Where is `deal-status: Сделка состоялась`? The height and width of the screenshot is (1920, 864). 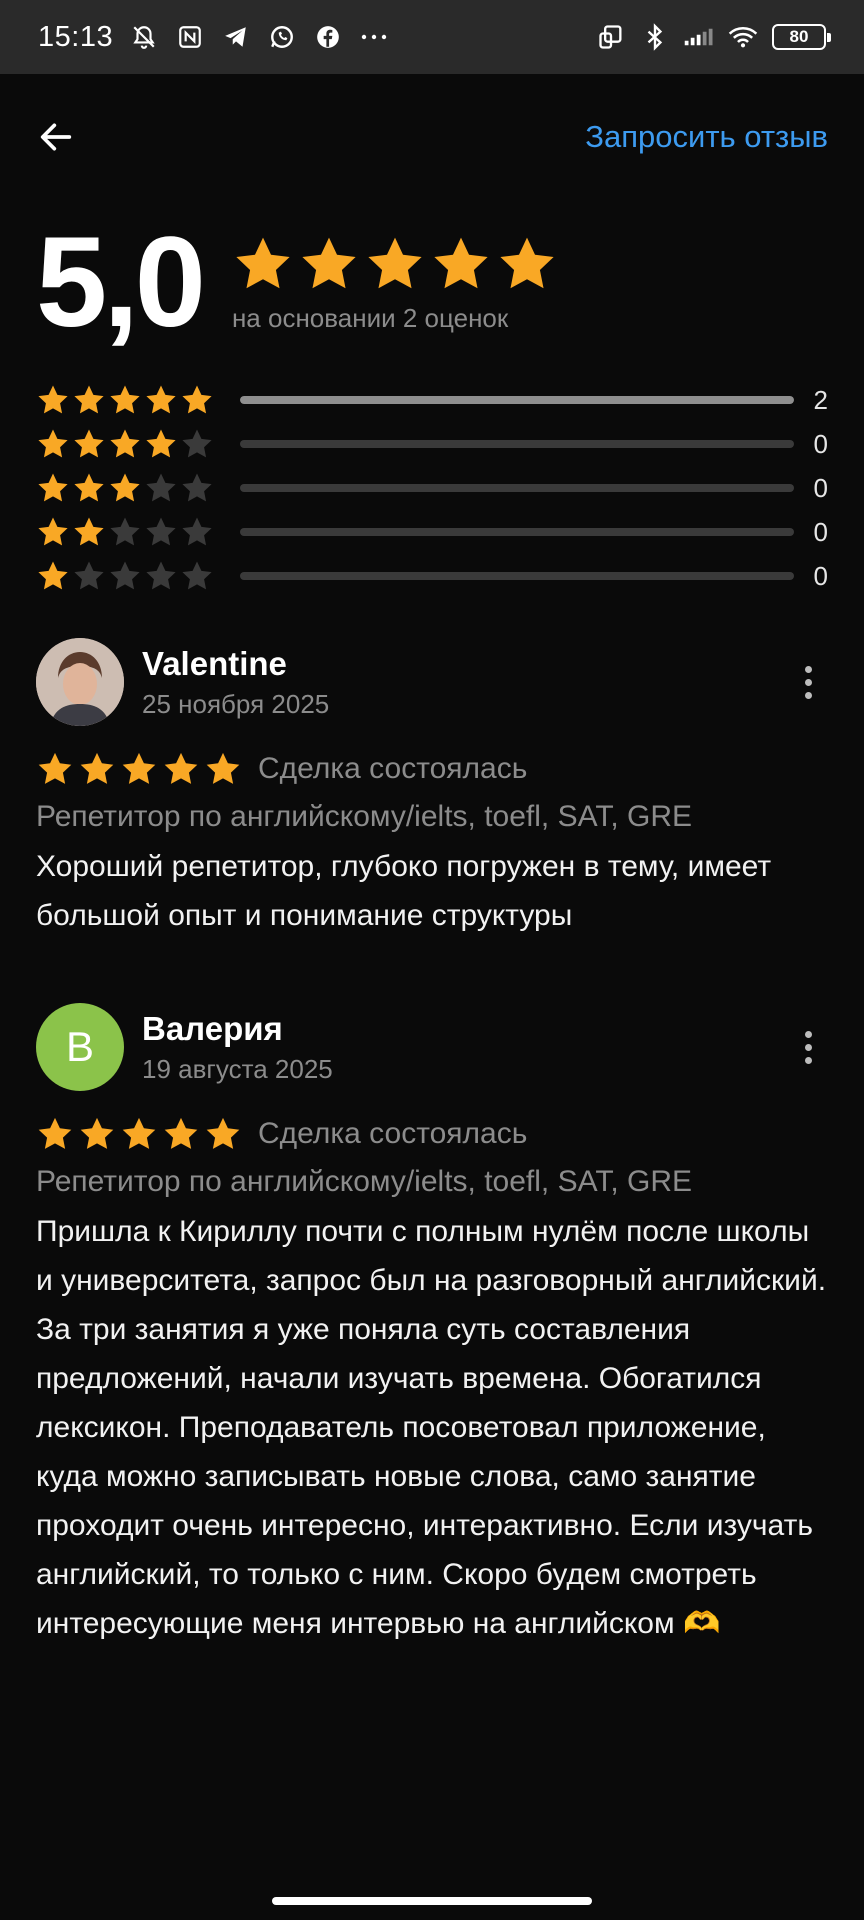 deal-status: Сделка состоялась is located at coordinates (393, 768).